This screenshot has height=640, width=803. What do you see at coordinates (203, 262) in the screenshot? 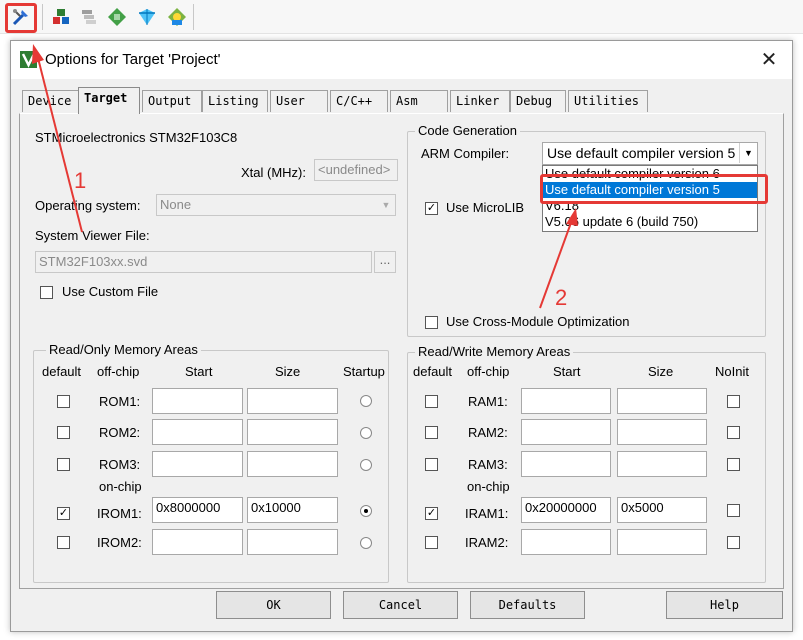
I see `svd-input: STM32F103xx.svd` at bounding box center [203, 262].